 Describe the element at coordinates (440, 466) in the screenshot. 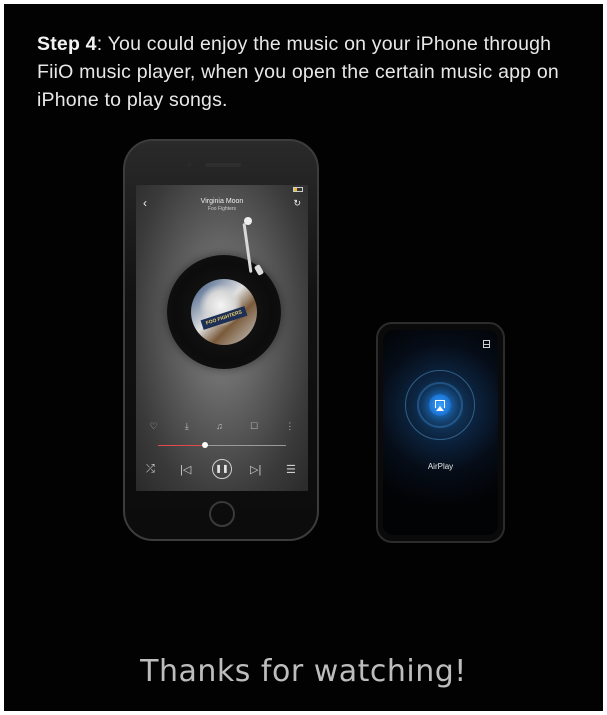

I see `airplay-label: AirPlay` at that location.